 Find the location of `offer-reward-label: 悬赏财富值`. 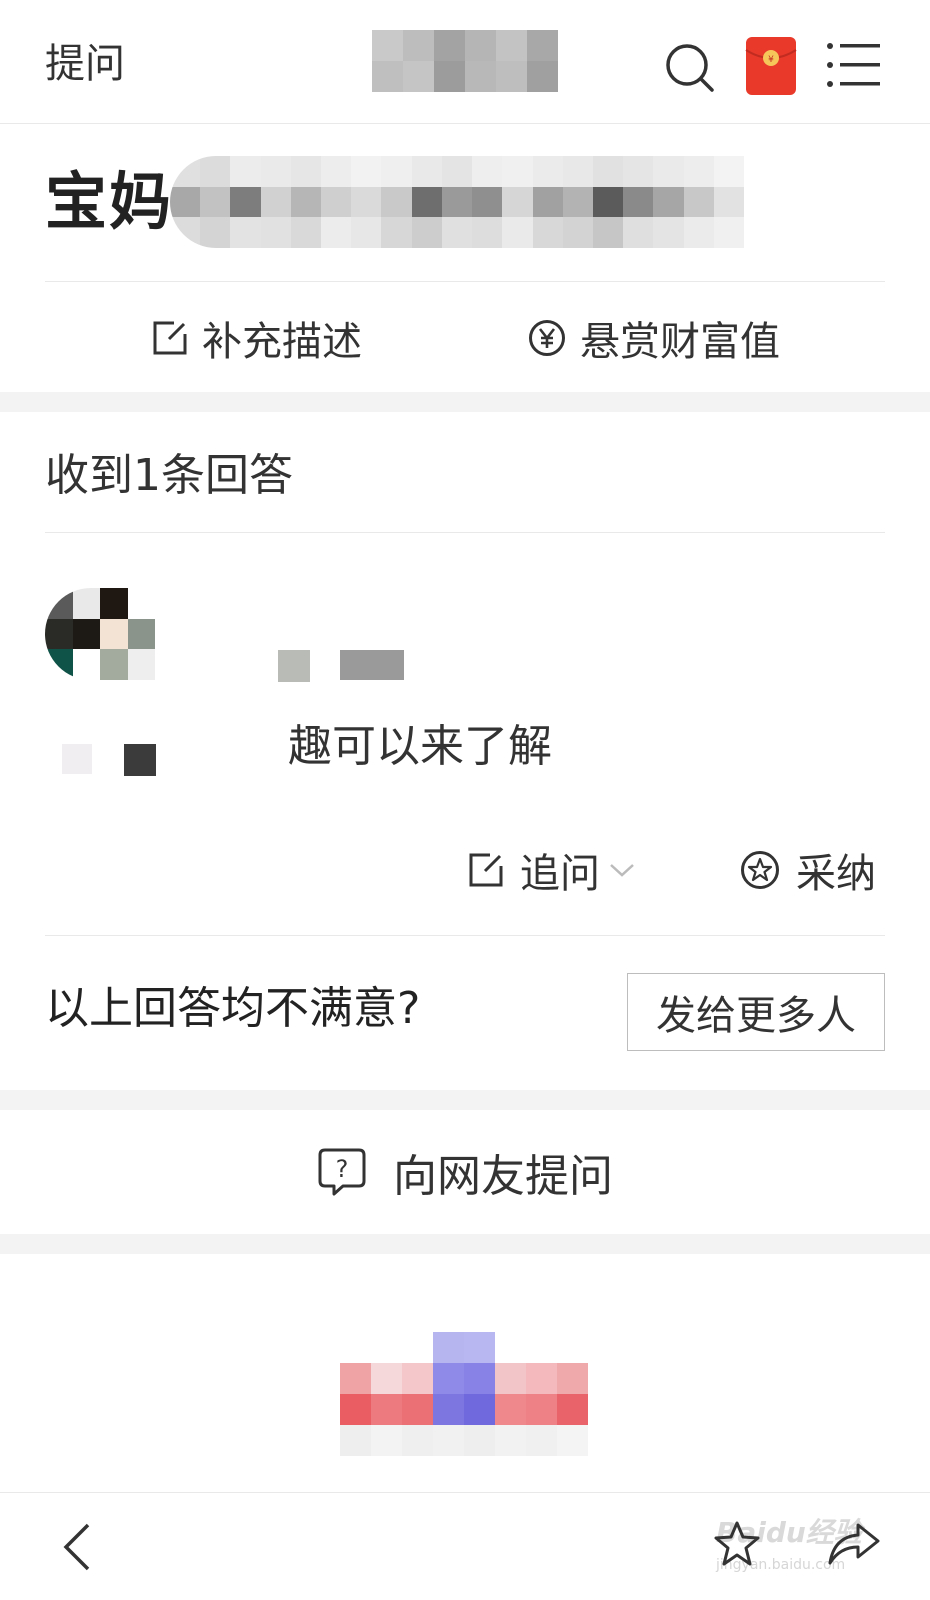

offer-reward-label: 悬赏财富值 is located at coordinates (680, 342).